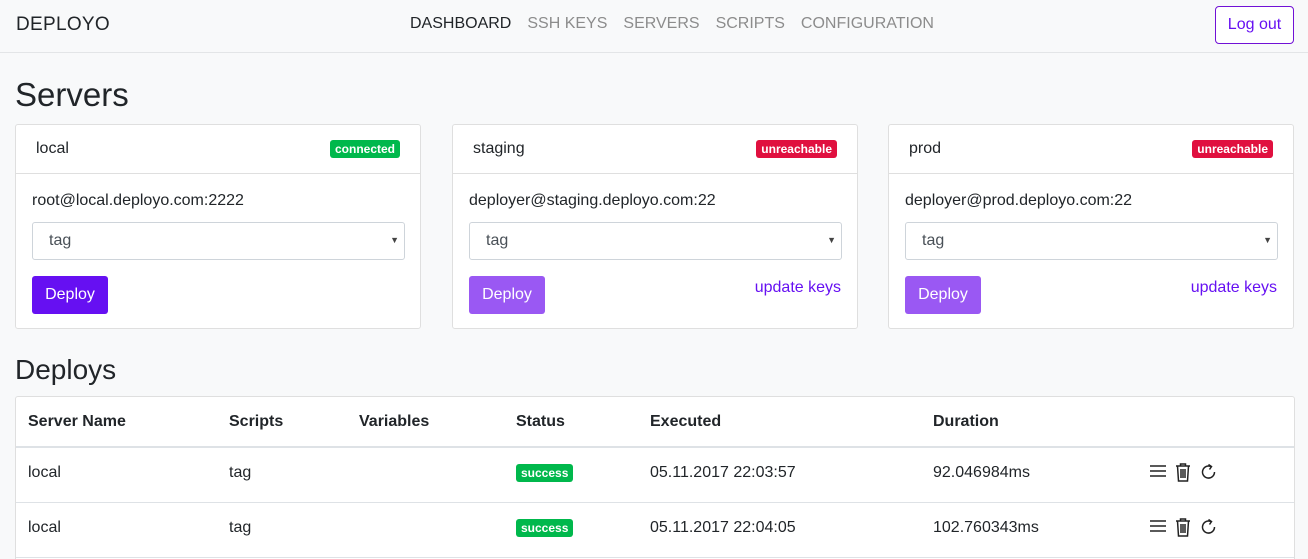  What do you see at coordinates (723, 527) in the screenshot?
I see `cell-executed: 05.11.2017 22:04:05` at bounding box center [723, 527].